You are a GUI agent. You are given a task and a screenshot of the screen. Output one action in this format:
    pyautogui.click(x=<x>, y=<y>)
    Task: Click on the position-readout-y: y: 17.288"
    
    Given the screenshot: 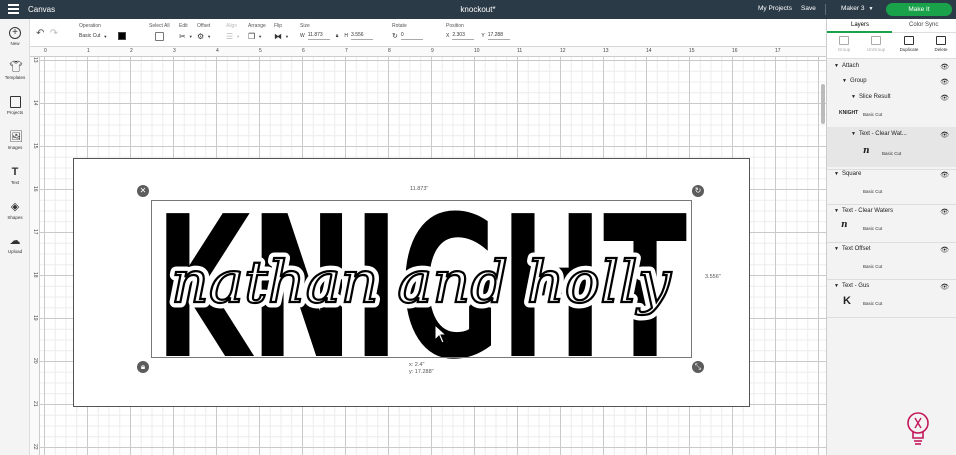 What is the action you would take?
    pyautogui.click(x=421, y=372)
    